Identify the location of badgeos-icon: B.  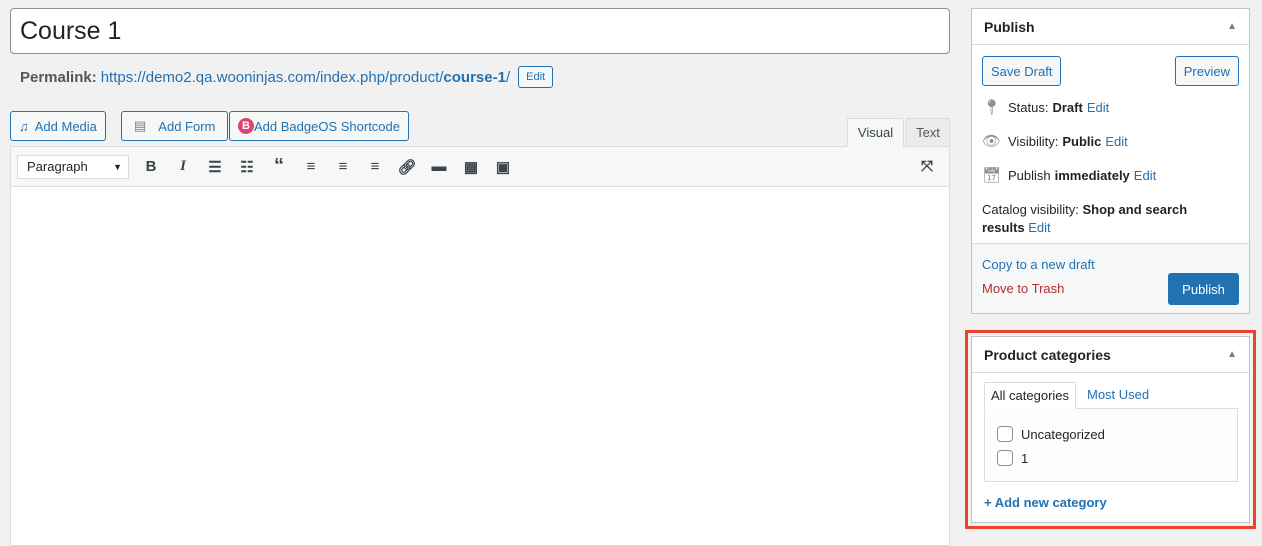
(246, 126).